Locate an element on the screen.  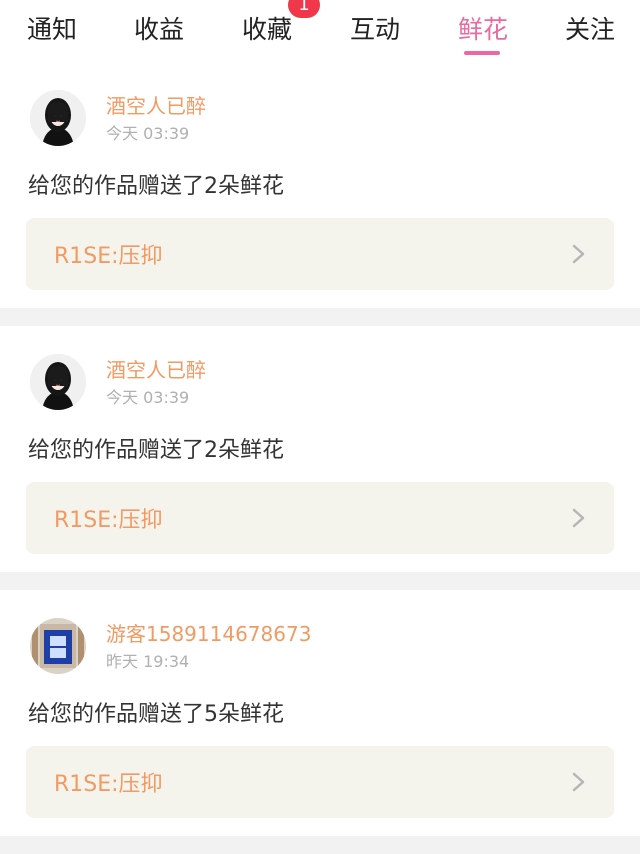
tab-label: 收益 is located at coordinates (158, 29).